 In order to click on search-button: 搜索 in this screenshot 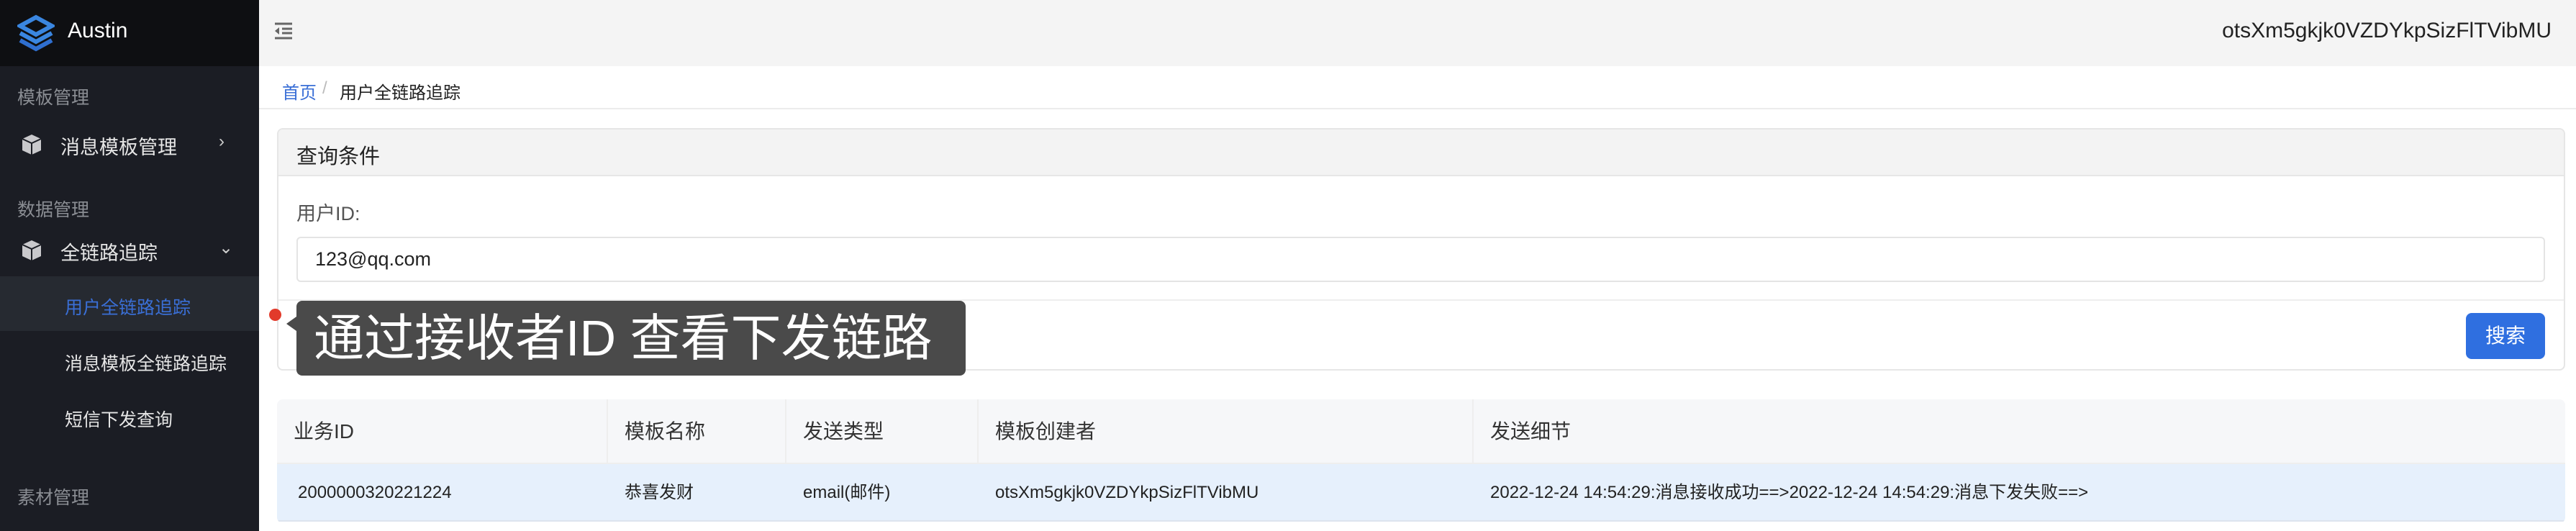, I will do `click(2505, 336)`.